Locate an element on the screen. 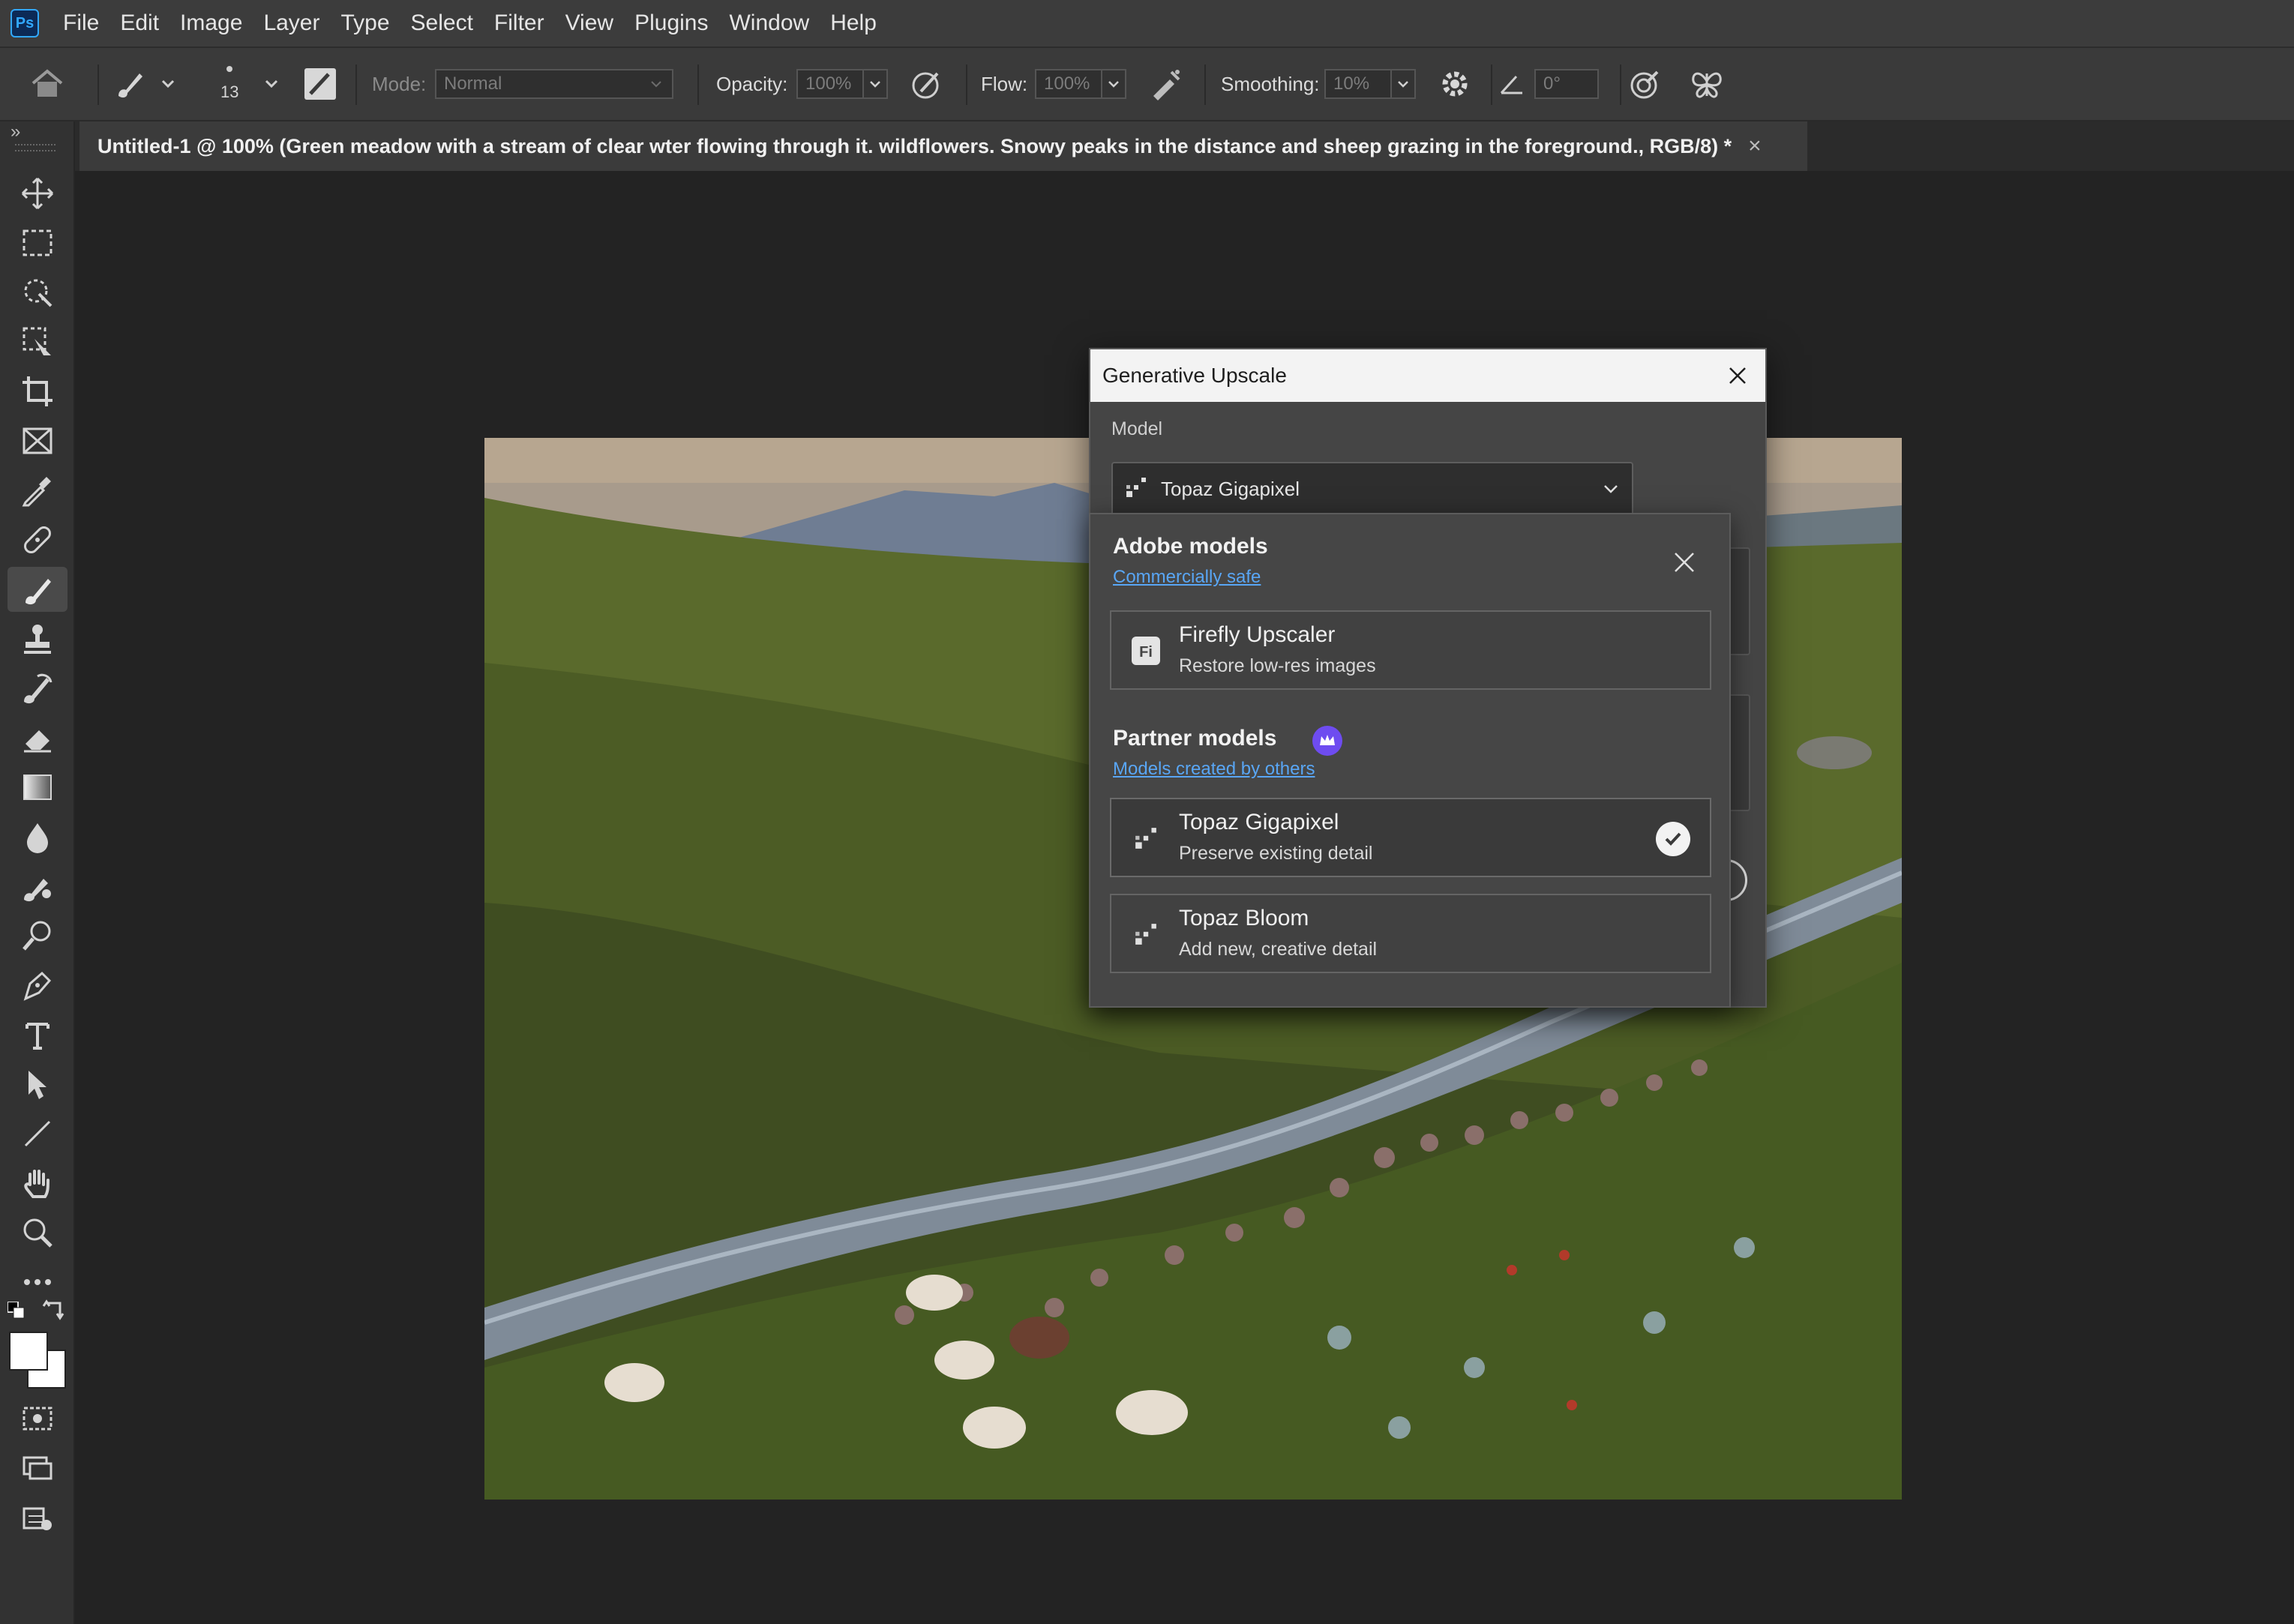 The height and width of the screenshot is (1624, 2294). tools-panel: » is located at coordinates (37, 872).